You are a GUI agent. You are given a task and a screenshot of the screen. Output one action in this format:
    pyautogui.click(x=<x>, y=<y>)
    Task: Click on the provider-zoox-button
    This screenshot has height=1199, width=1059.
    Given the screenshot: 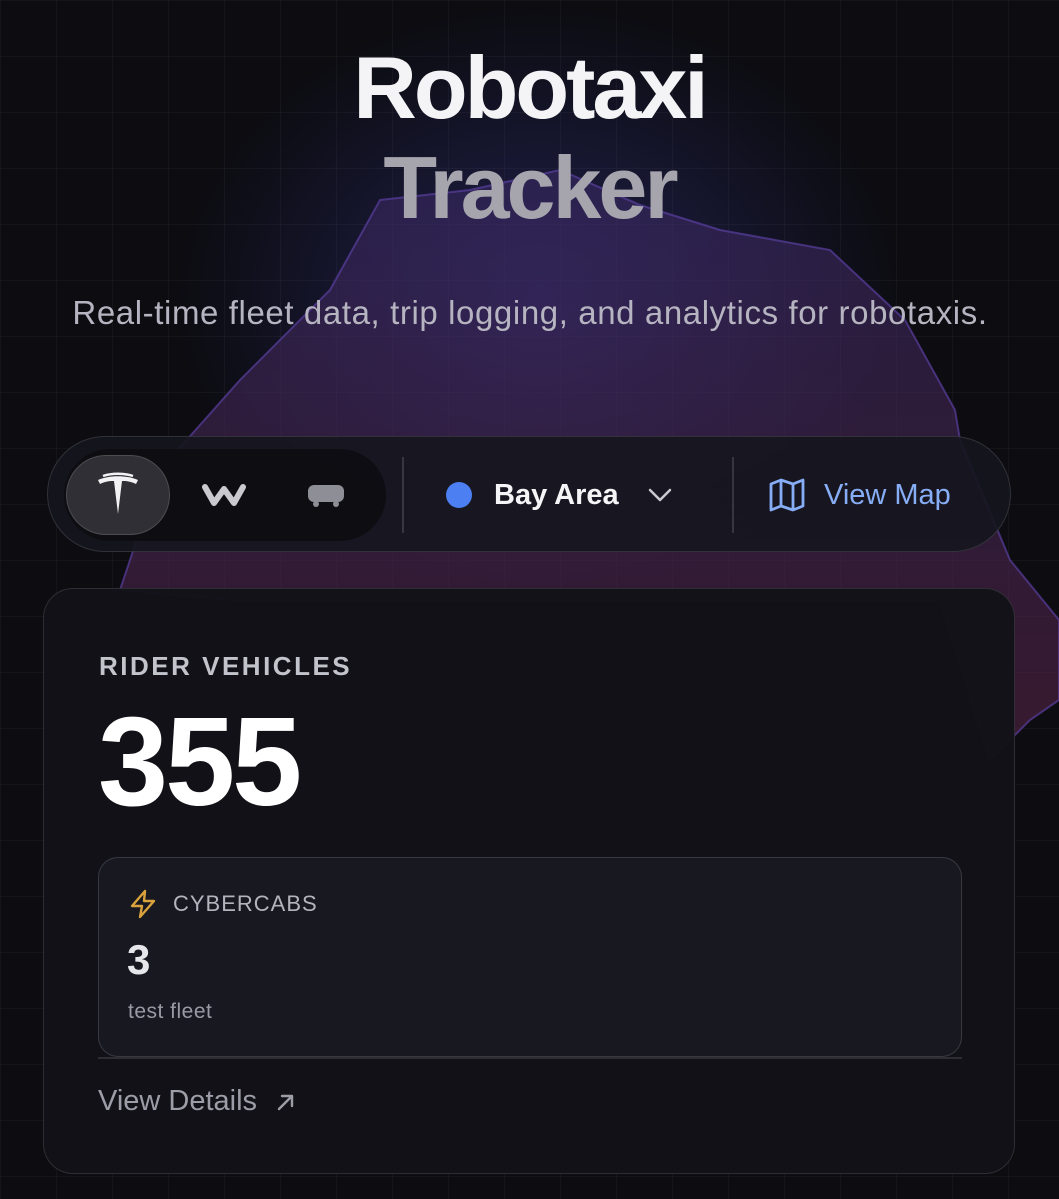 What is the action you would take?
    pyautogui.click(x=326, y=495)
    